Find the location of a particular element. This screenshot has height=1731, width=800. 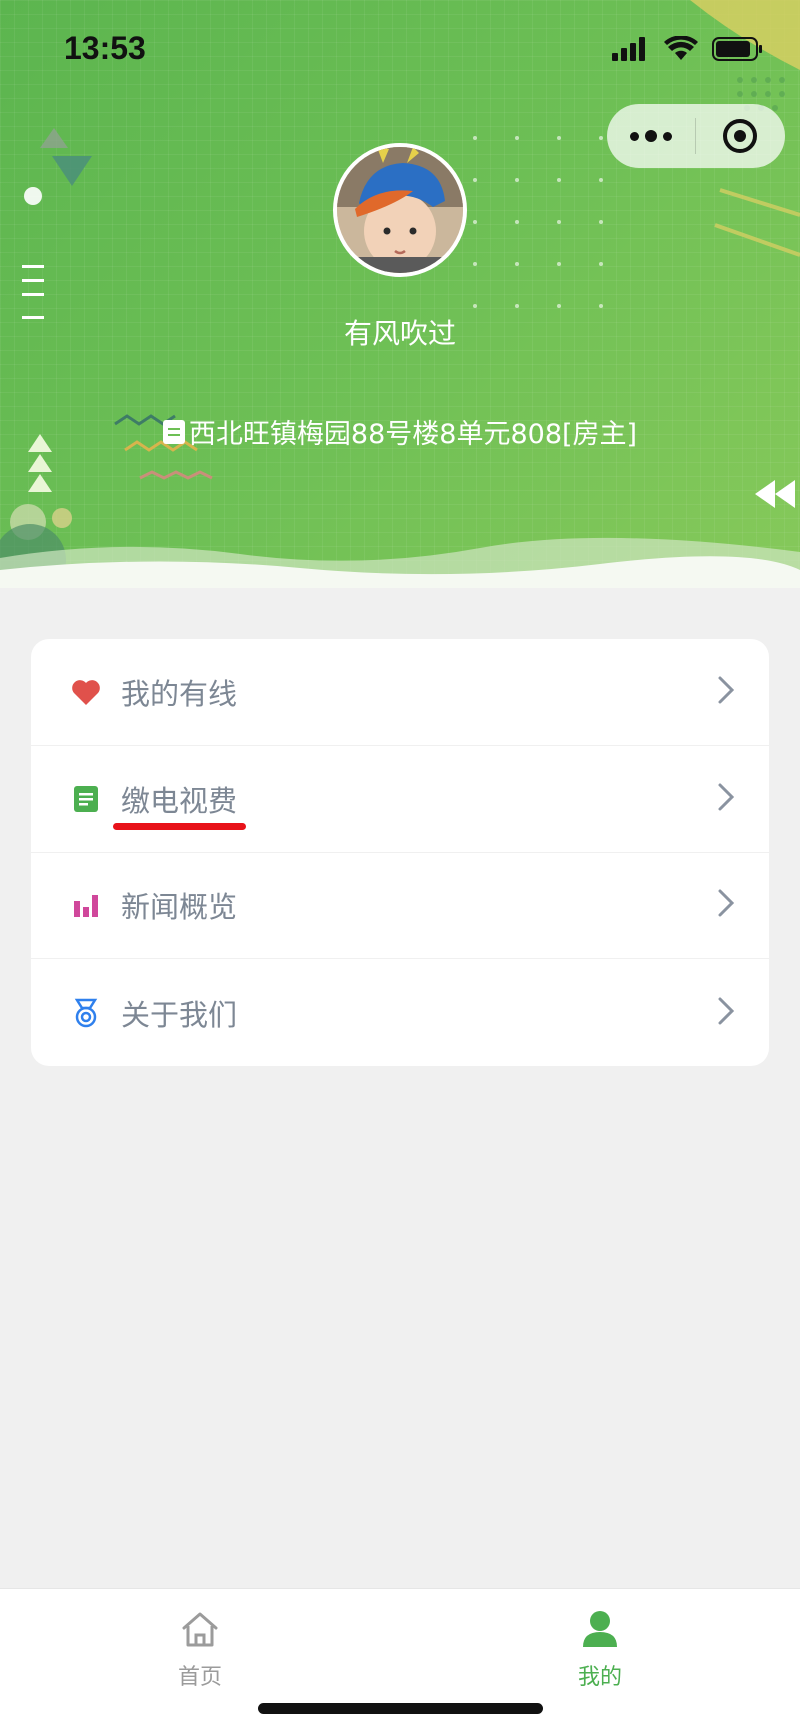

medal-icon is located at coordinates (86, 1013).